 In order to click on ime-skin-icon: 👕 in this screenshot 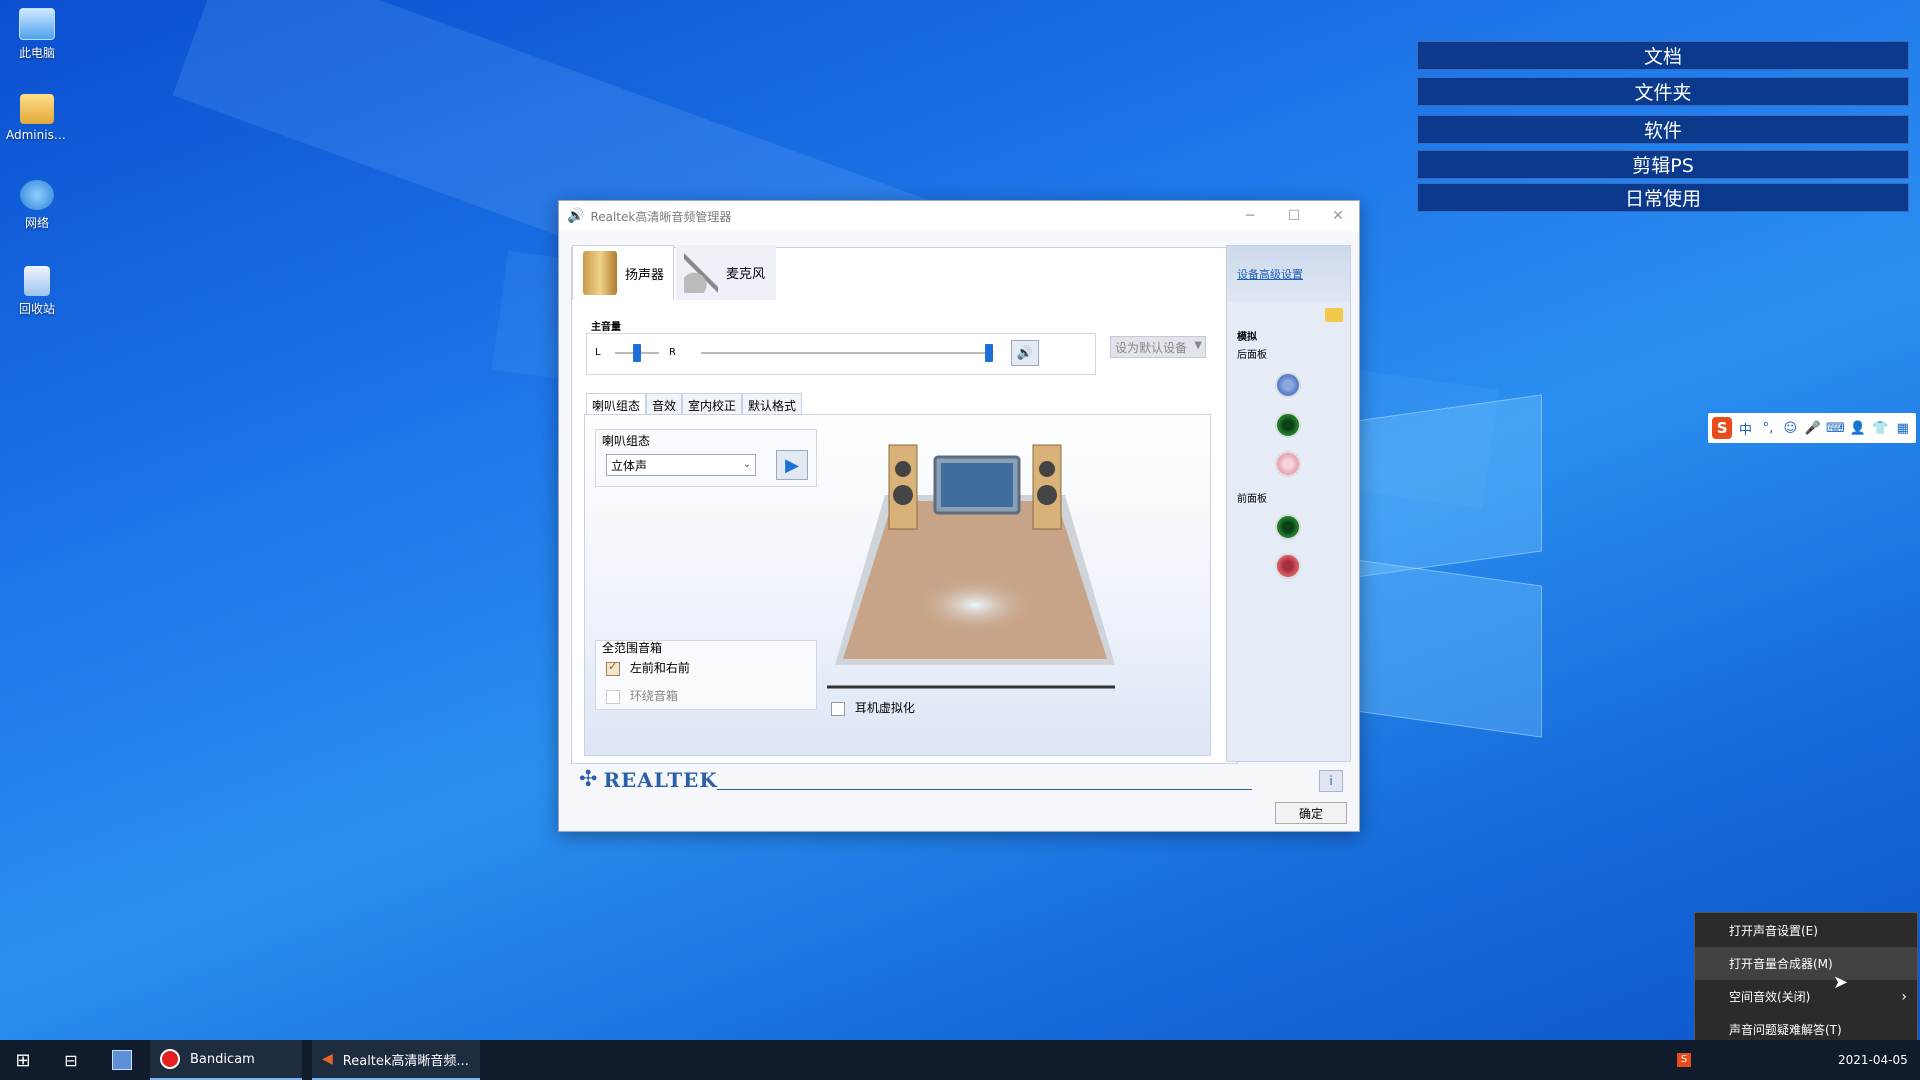, I will do `click(1880, 428)`.